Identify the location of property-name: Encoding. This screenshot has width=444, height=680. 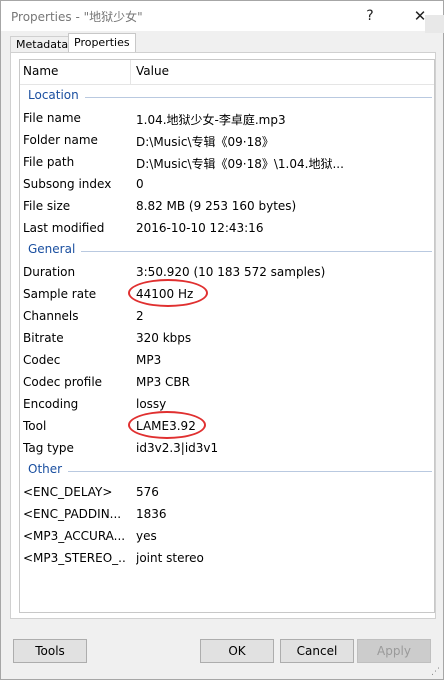
(51, 404).